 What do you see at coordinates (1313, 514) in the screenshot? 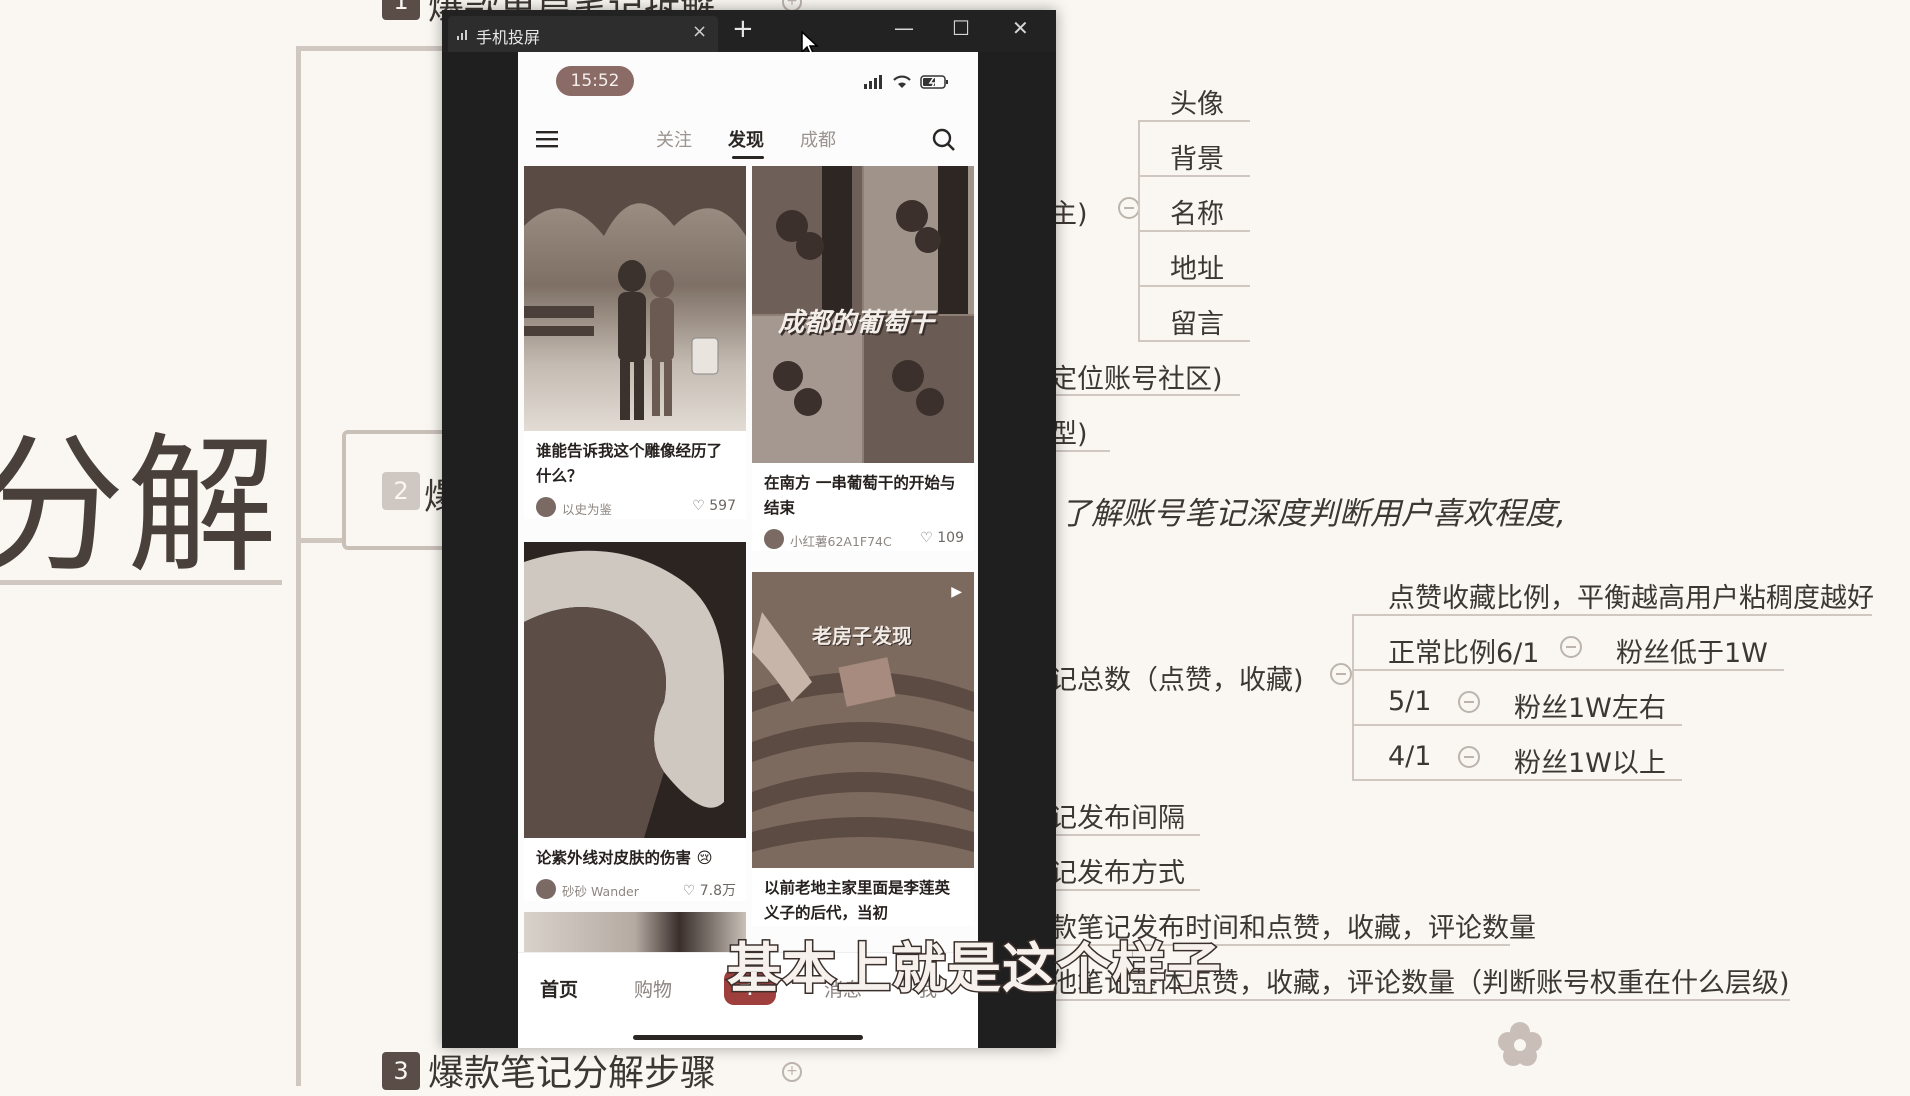
I see `italic-note: 了解账号笔记深度判断用户喜欢程度,` at bounding box center [1313, 514].